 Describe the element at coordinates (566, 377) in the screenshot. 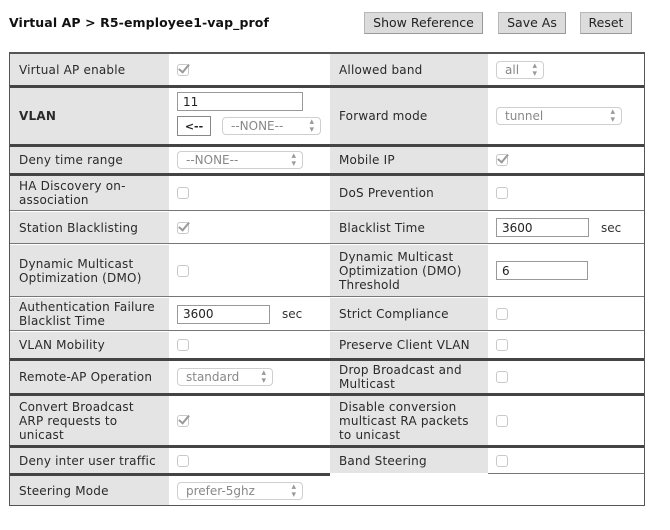

I see `value-drop-broadcast-multicast` at that location.